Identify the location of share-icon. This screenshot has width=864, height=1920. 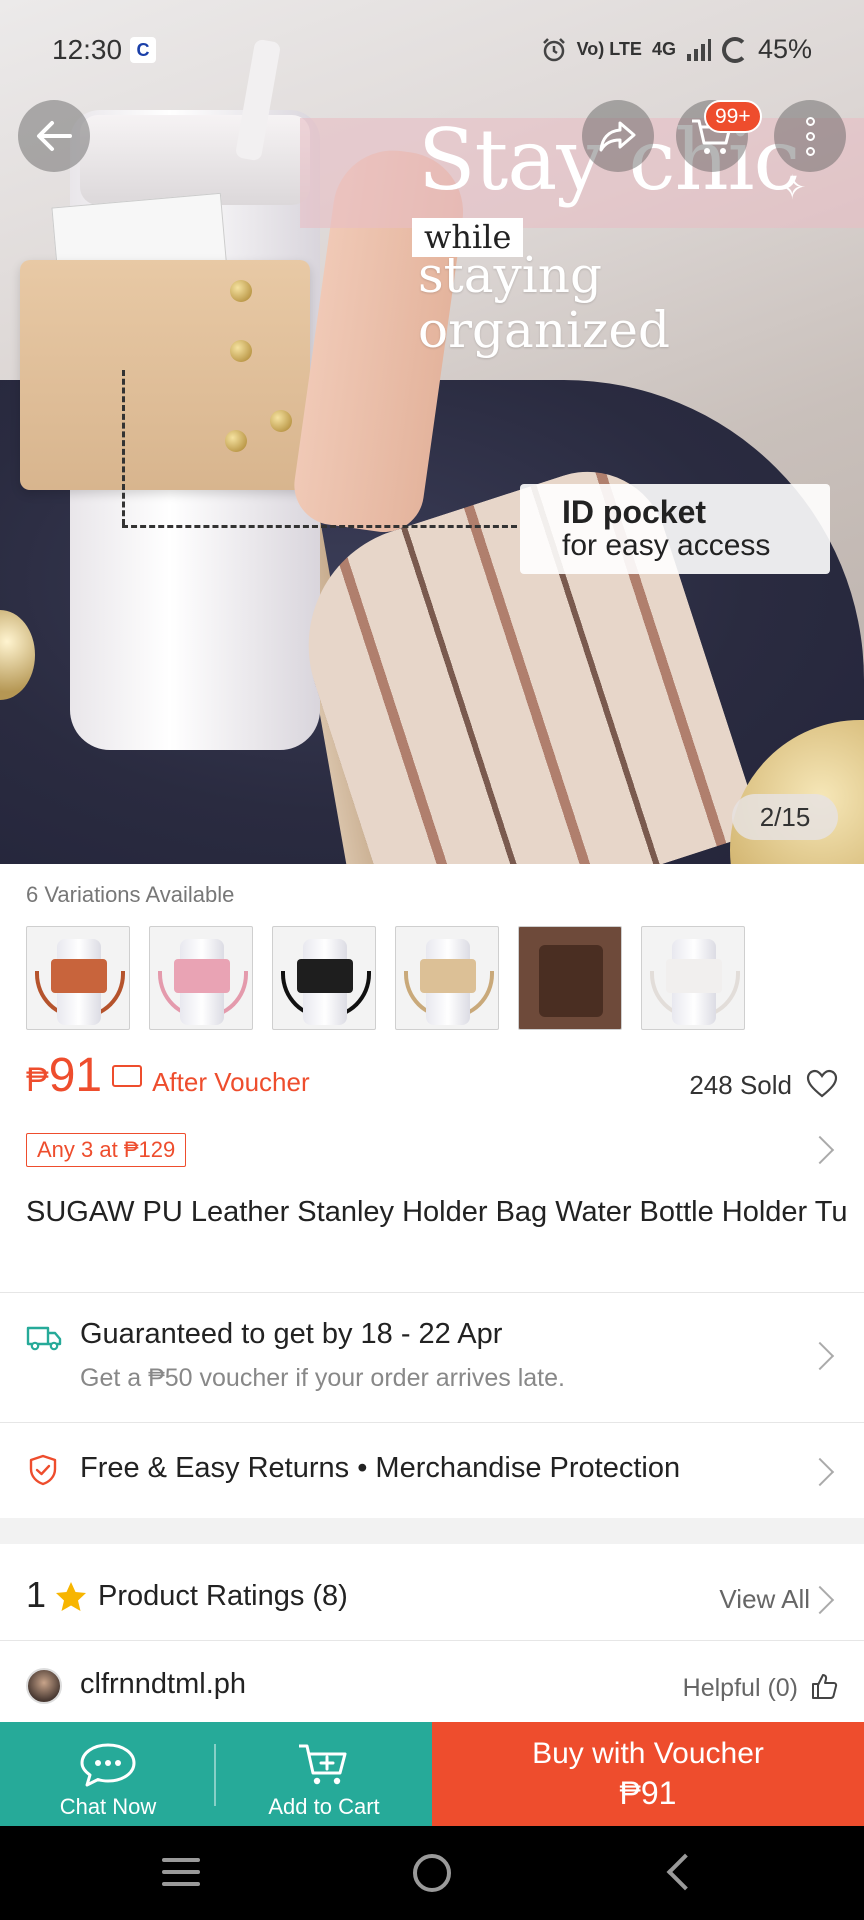
(617, 136).